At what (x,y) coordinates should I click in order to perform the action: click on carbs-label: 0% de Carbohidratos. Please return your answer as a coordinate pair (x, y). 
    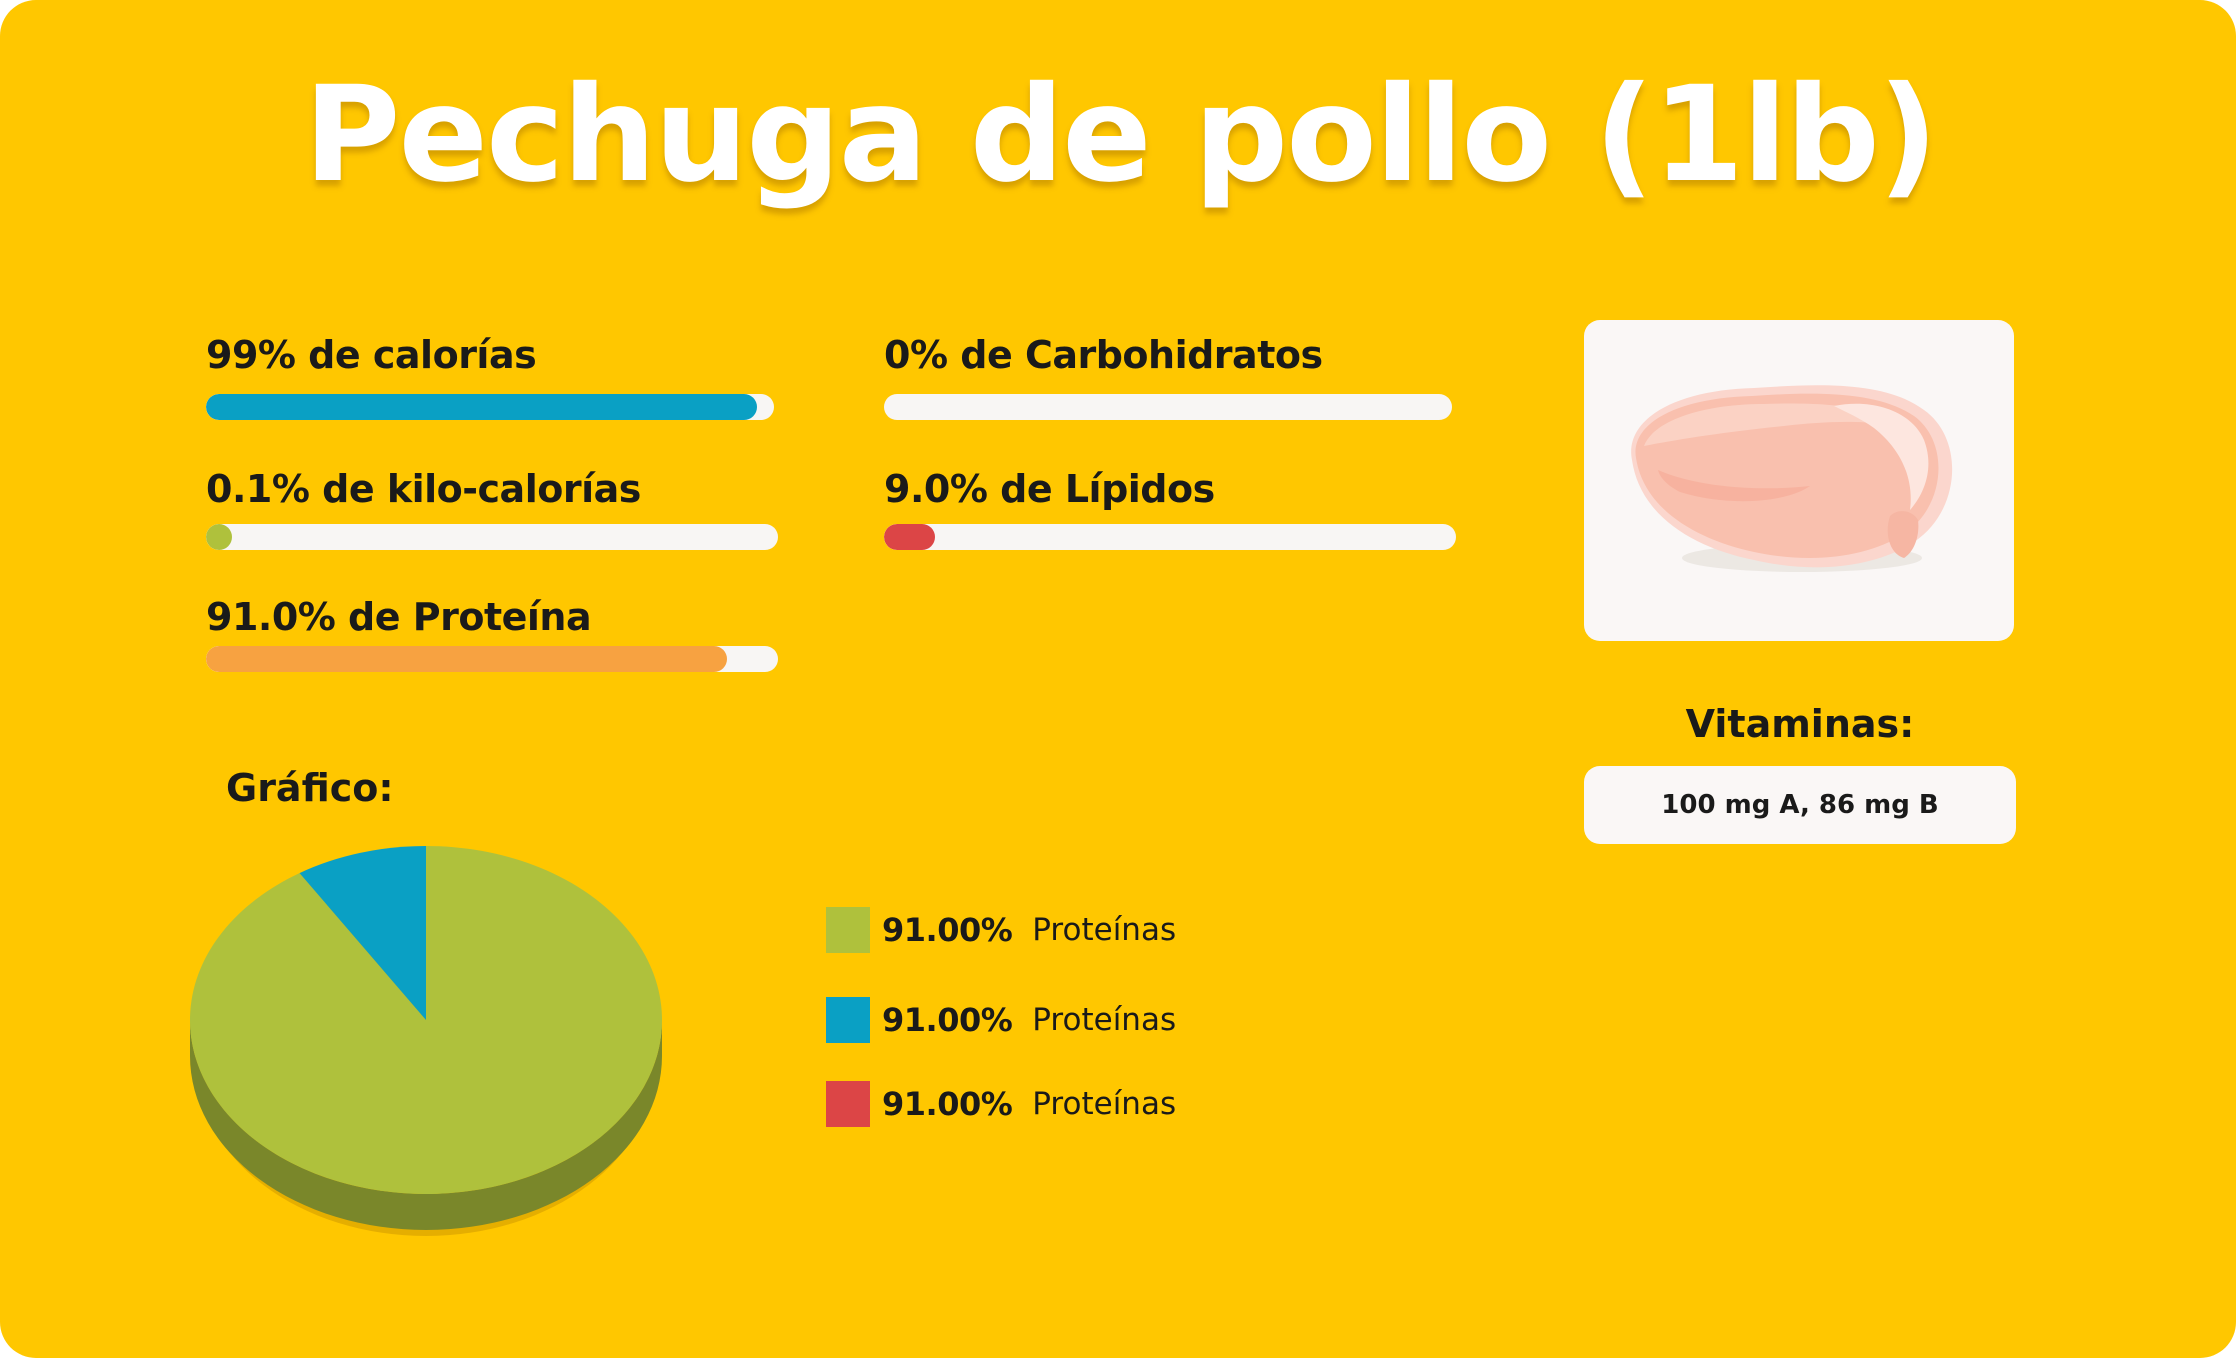
    Looking at the image, I should click on (1103, 355).